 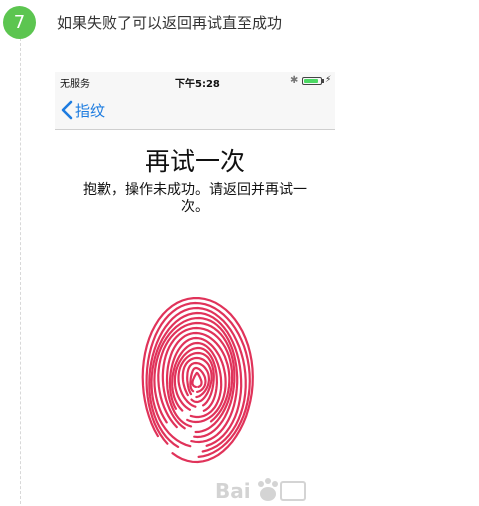 I want to click on battery-icon, so click(x=312, y=81).